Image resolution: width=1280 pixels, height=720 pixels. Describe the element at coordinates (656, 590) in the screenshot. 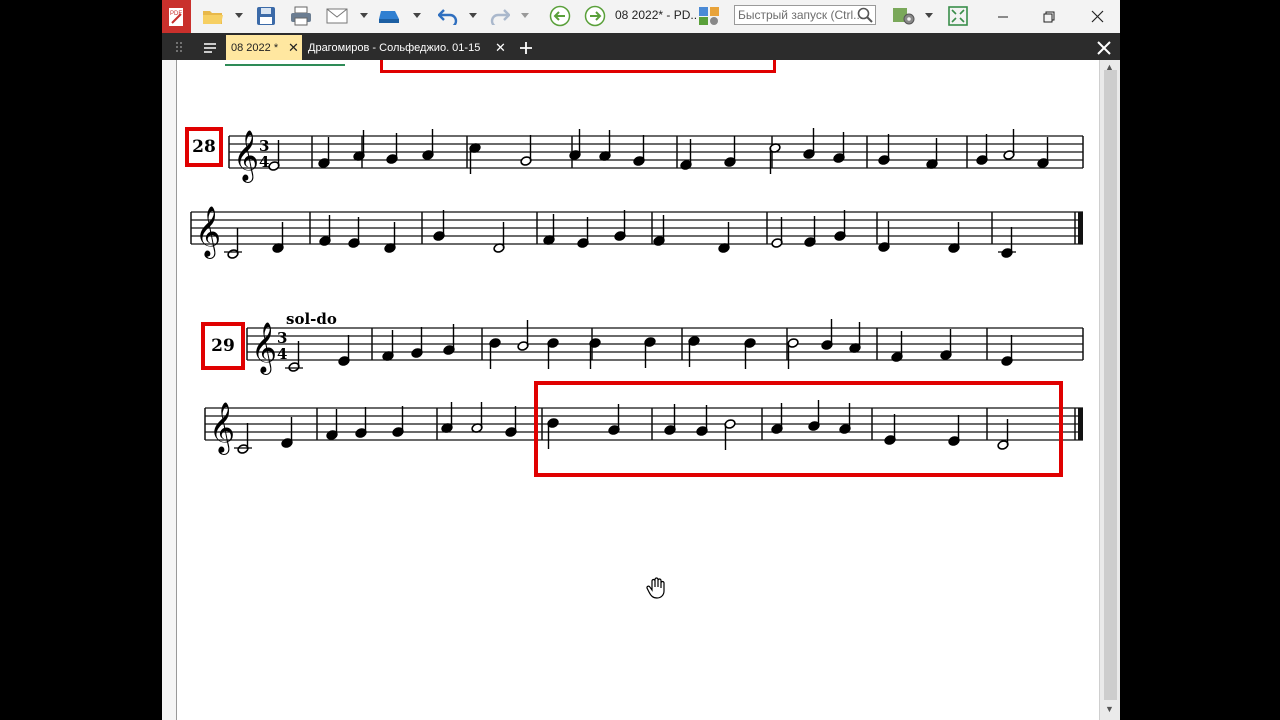

I see `hand-cursor-icon` at that location.